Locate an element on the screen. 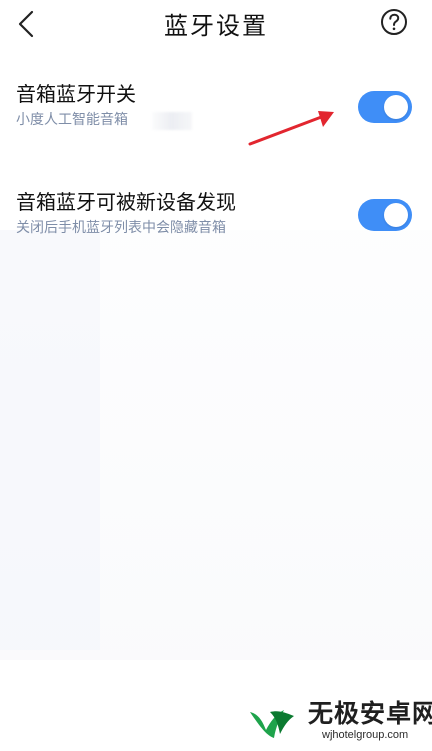  help-circle-icon is located at coordinates (394, 24).